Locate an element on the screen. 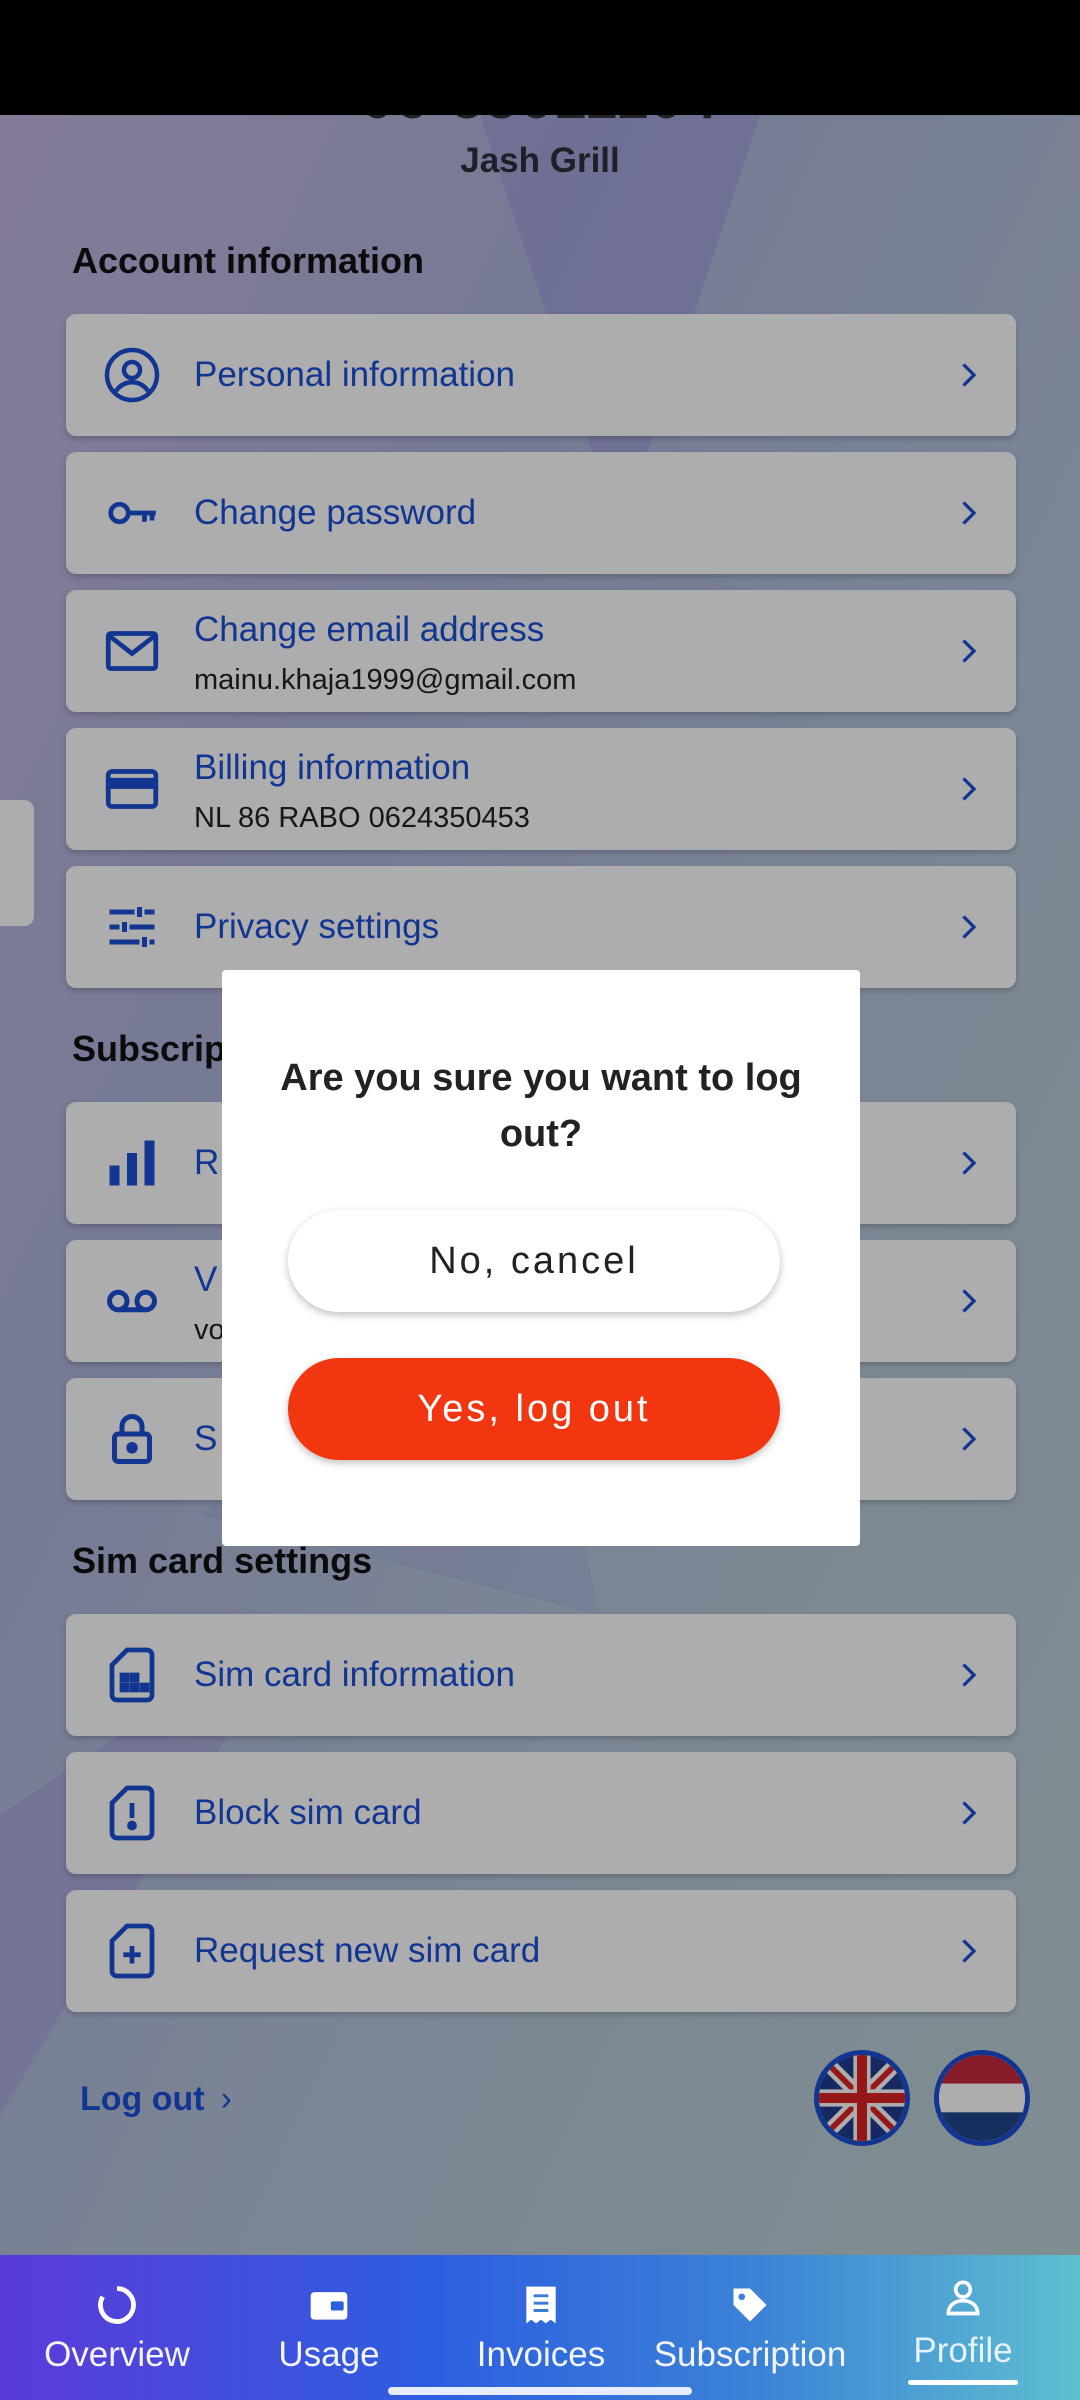 The image size is (1080, 2400). confirm-logout-button: Yes, log out is located at coordinates (534, 1409).